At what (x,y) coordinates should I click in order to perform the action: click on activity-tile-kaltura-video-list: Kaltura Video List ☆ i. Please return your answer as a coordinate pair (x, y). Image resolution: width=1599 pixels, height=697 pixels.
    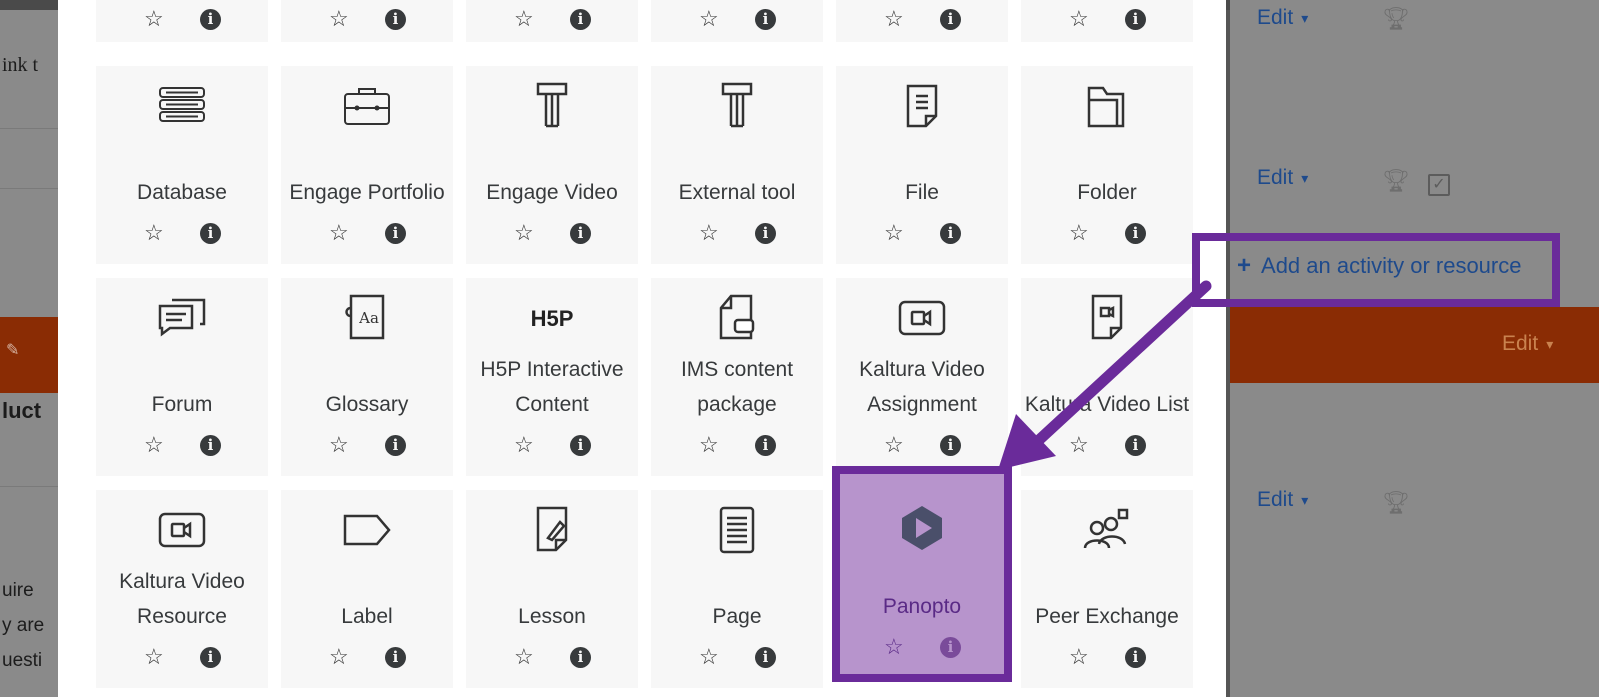
    Looking at the image, I should click on (1107, 377).